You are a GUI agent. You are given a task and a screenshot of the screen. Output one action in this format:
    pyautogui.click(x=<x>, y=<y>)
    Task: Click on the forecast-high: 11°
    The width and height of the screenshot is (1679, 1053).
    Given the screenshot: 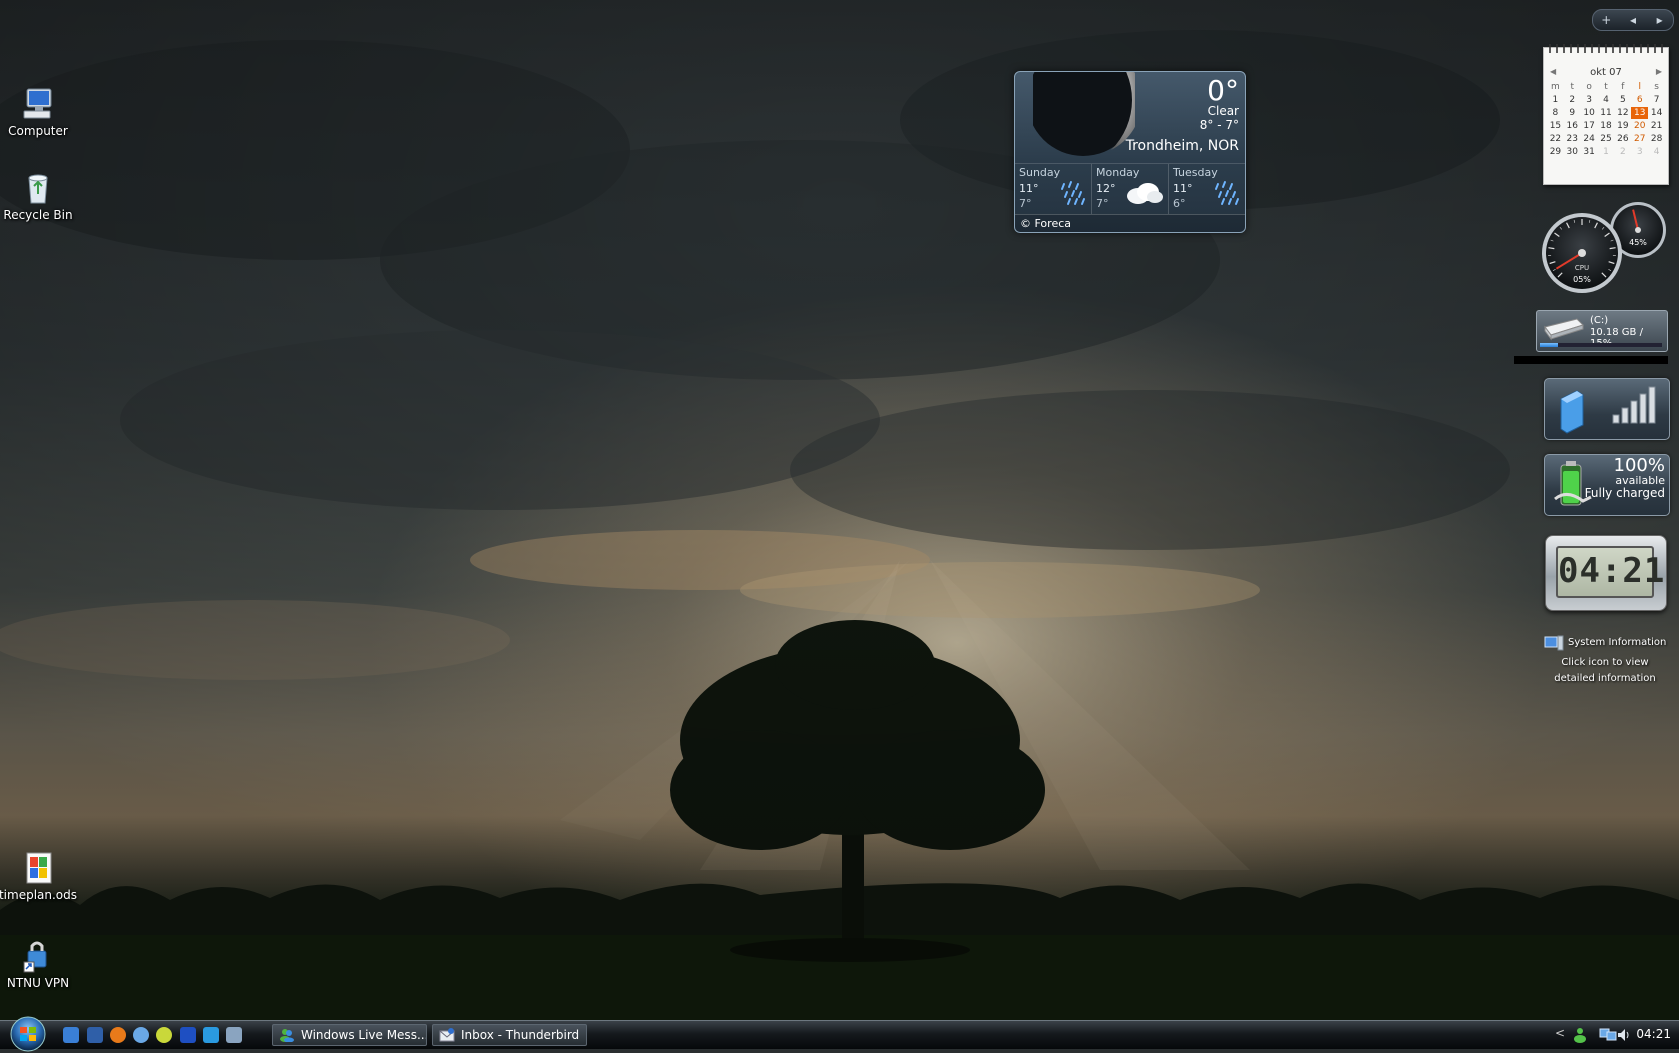 What is the action you would take?
    pyautogui.click(x=1029, y=188)
    